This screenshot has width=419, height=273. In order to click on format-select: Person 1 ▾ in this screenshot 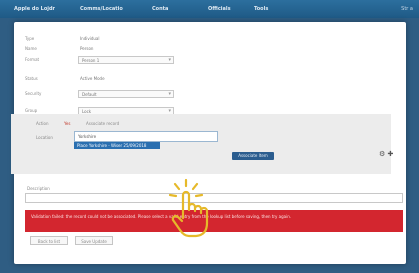, I will do `click(126, 60)`.